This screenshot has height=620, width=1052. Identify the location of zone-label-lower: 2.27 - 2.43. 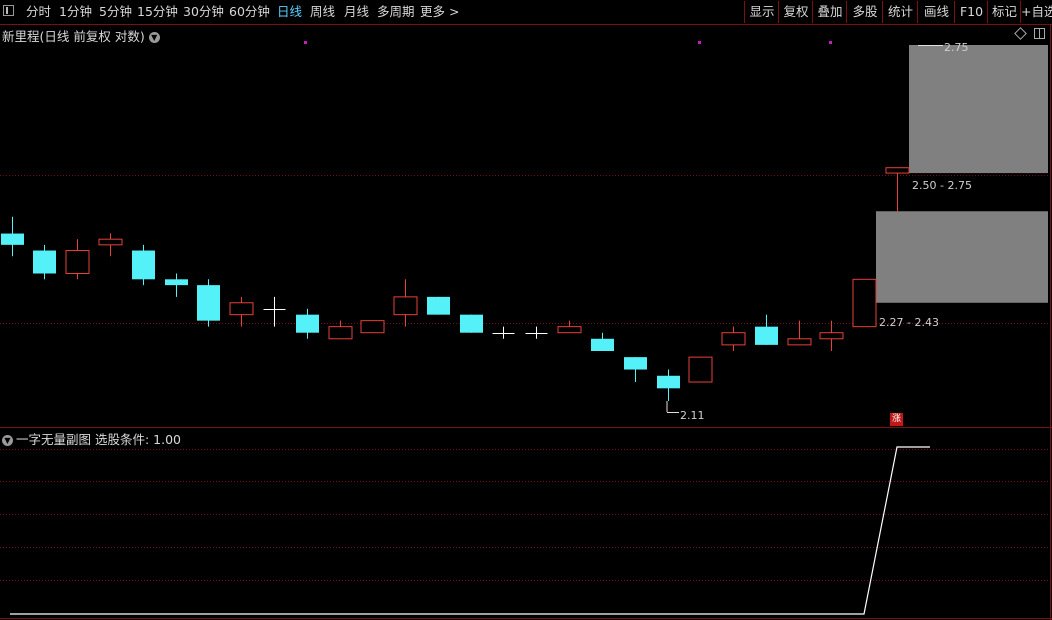
(909, 322).